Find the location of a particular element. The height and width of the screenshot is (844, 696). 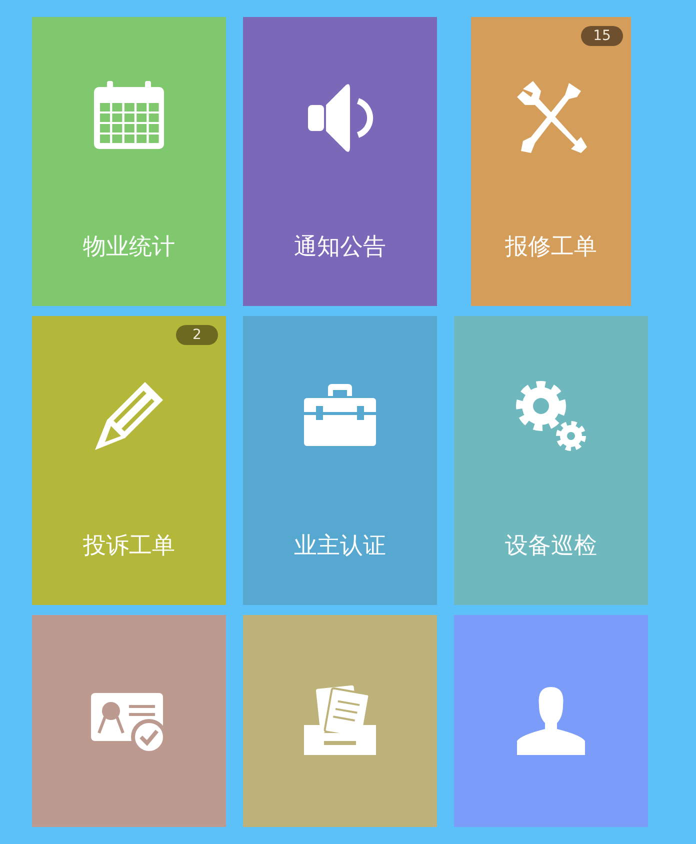

tile-label: 投诉工单 is located at coordinates (129, 546).